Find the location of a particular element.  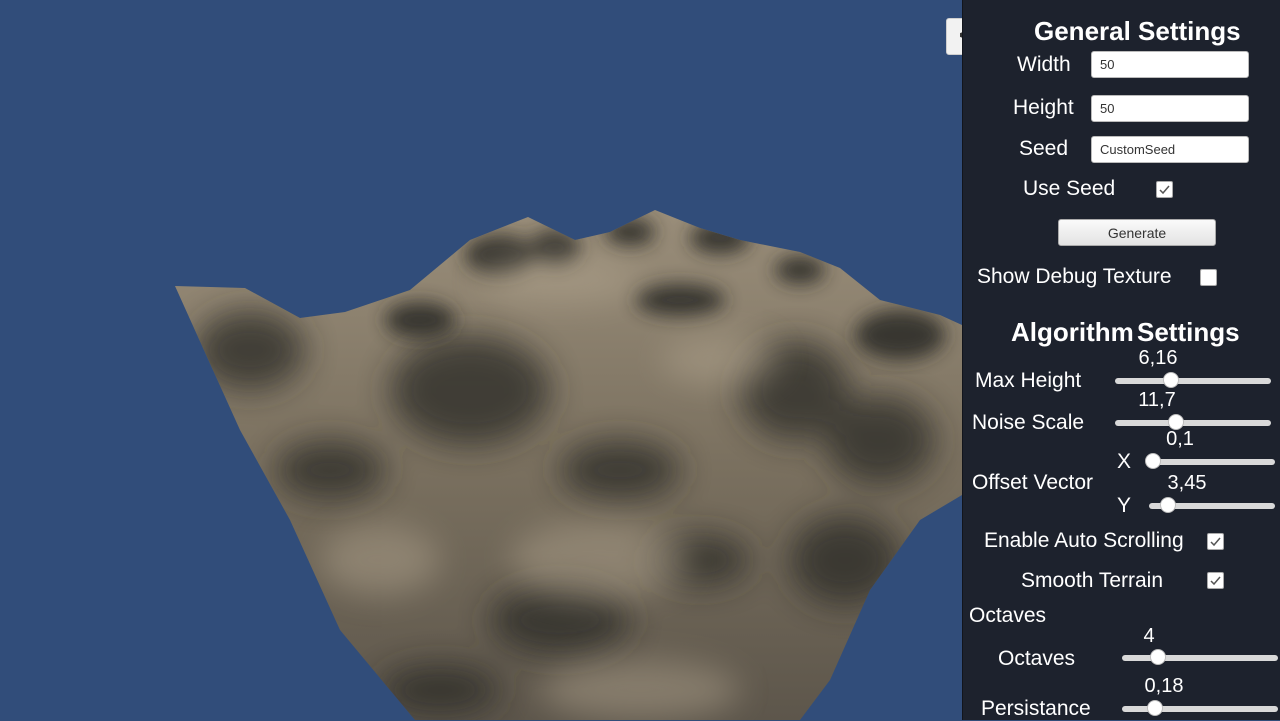

octaves-section-label: Octaves is located at coordinates (1008, 615).